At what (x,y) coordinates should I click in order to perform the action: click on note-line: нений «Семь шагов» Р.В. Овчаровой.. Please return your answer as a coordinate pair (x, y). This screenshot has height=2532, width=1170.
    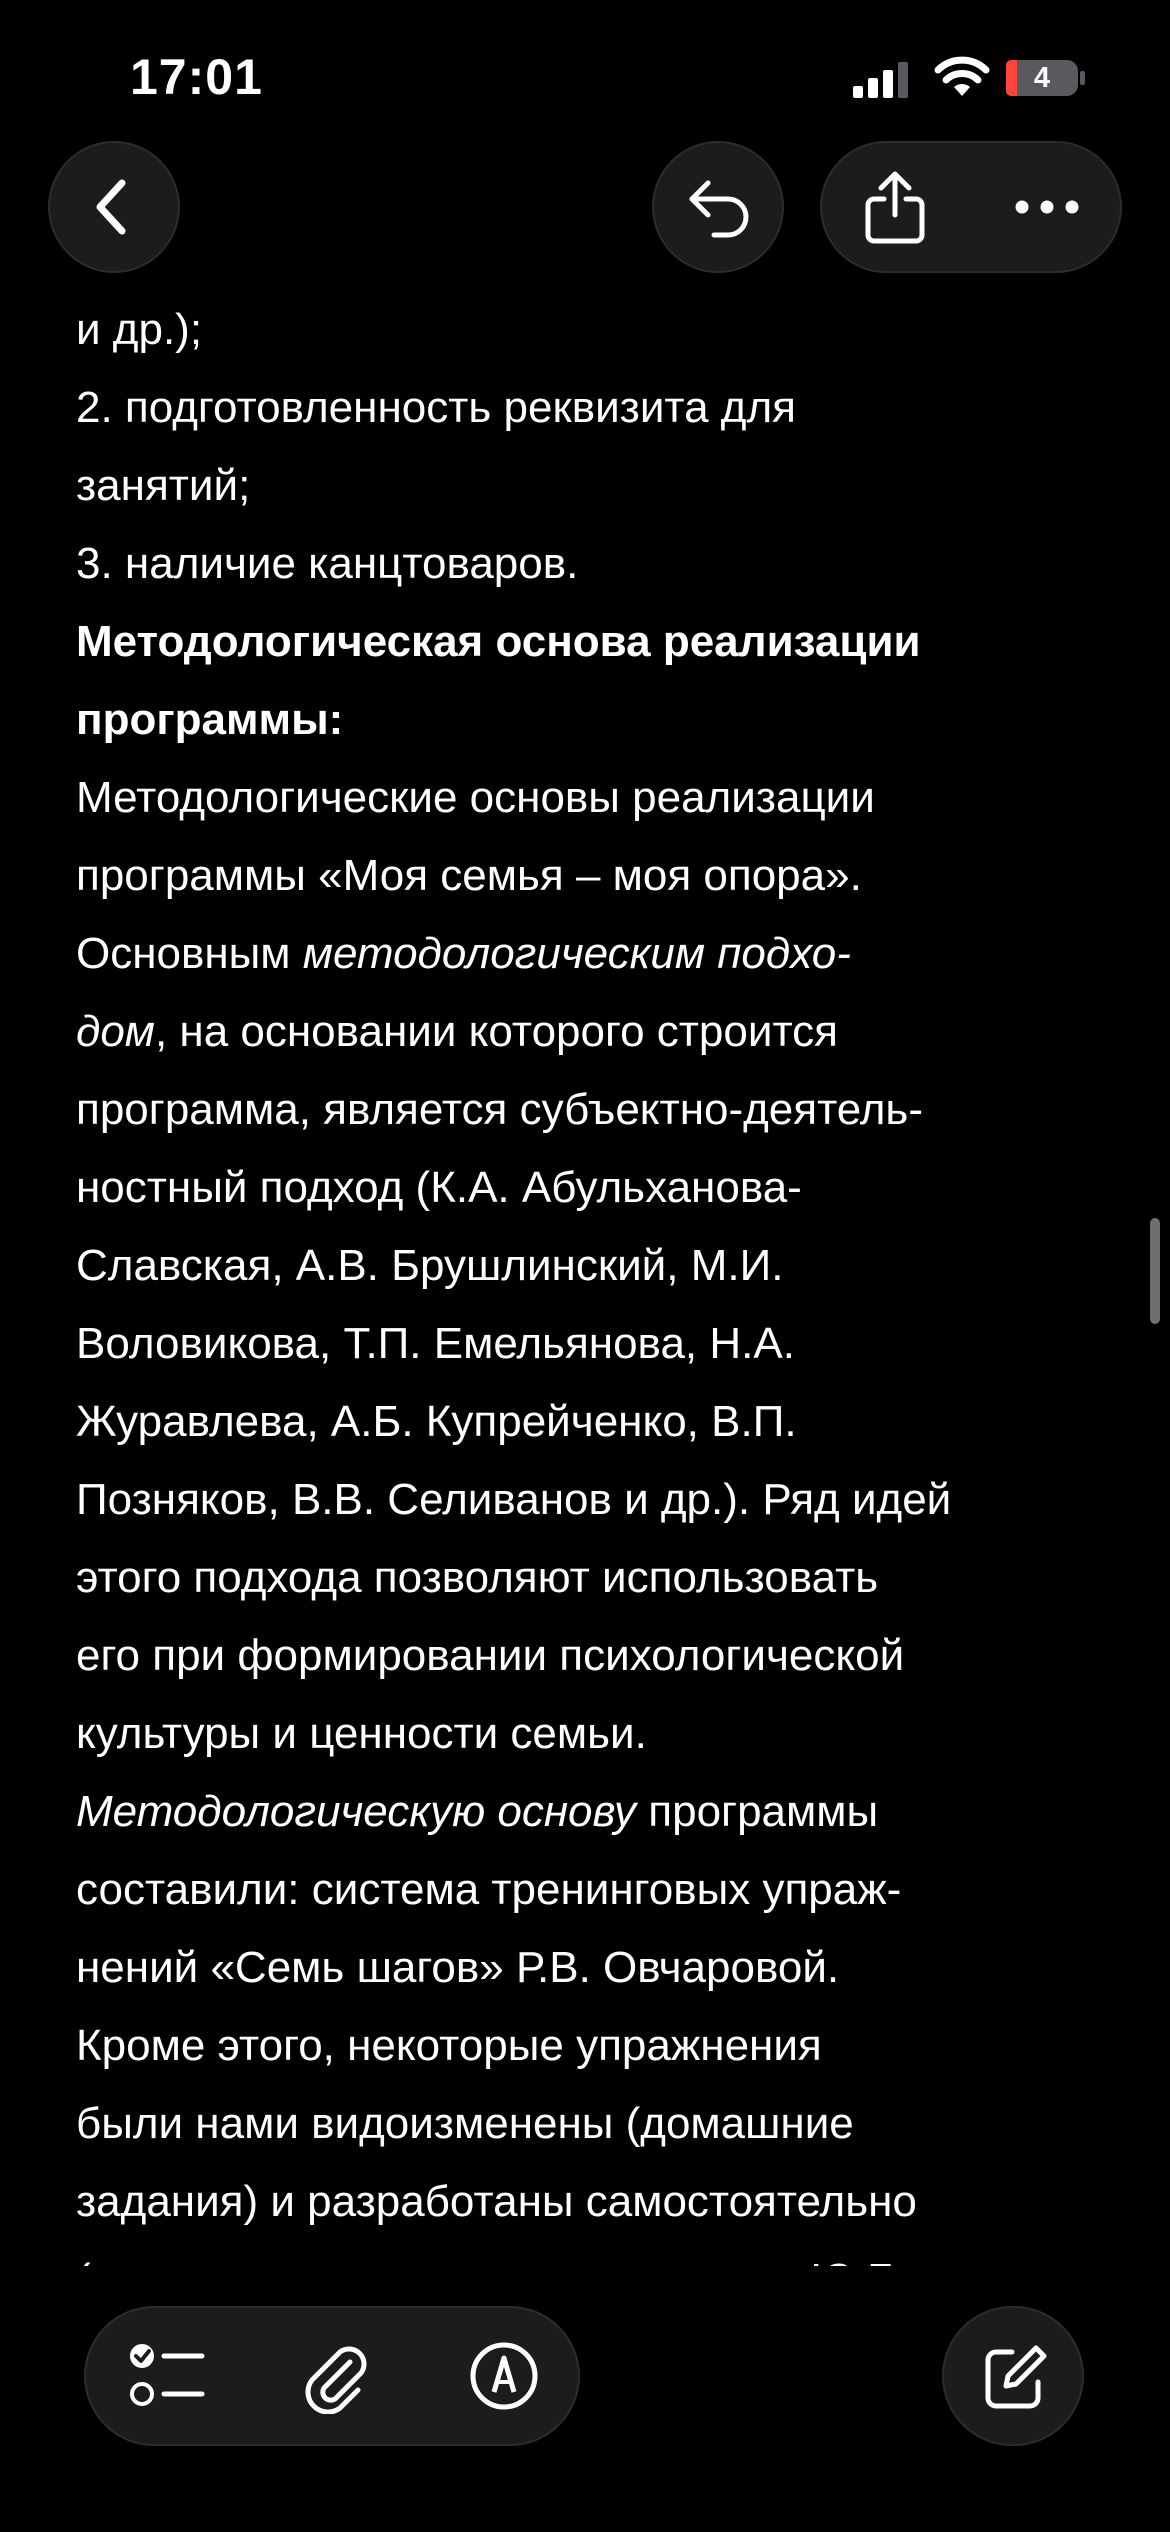
    Looking at the image, I should click on (596, 1968).